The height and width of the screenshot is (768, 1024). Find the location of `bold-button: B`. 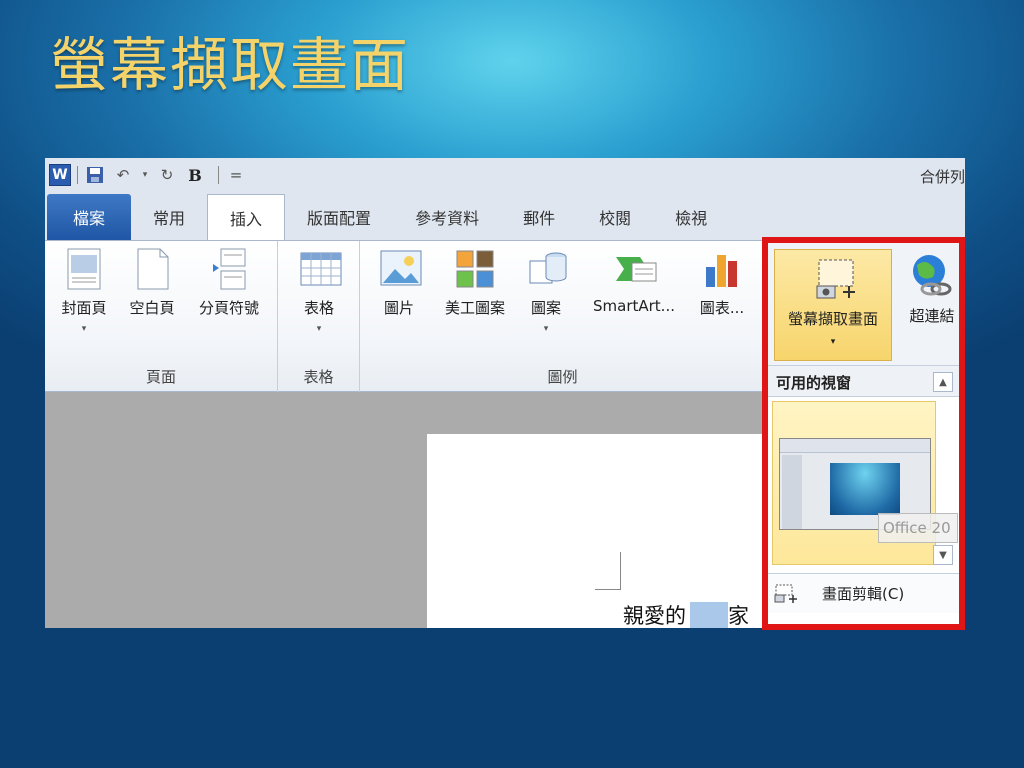

bold-button: B is located at coordinates (195, 175).